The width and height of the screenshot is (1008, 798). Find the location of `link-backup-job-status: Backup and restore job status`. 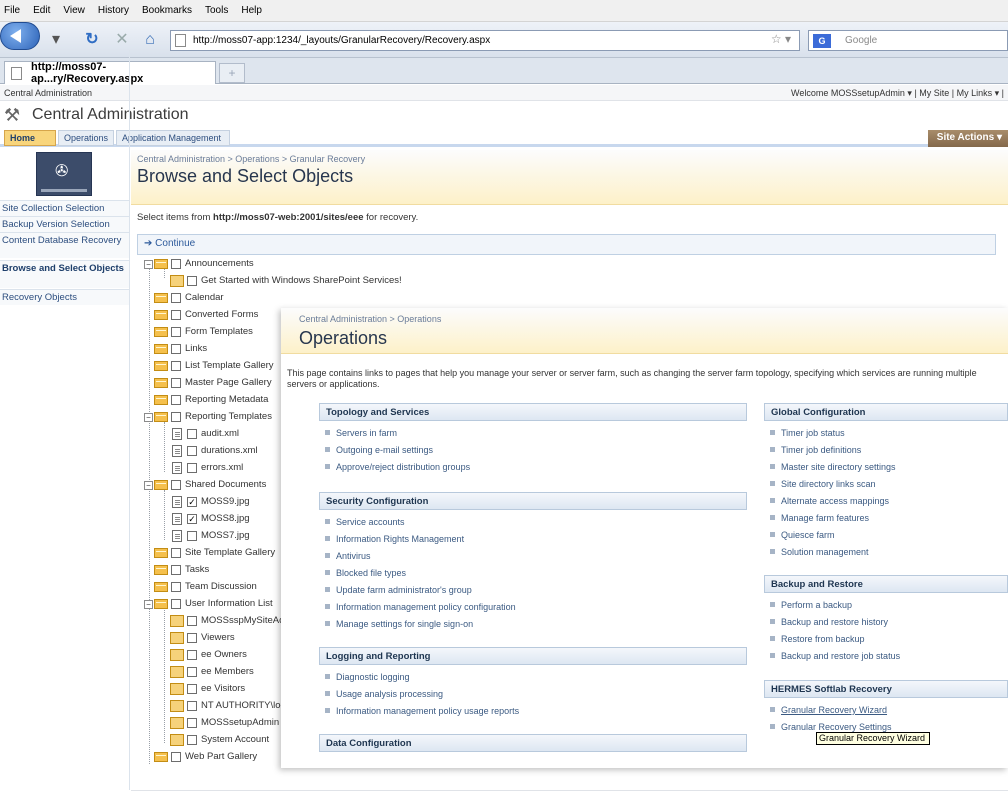

link-backup-job-status: Backup and restore job status is located at coordinates (835, 656).